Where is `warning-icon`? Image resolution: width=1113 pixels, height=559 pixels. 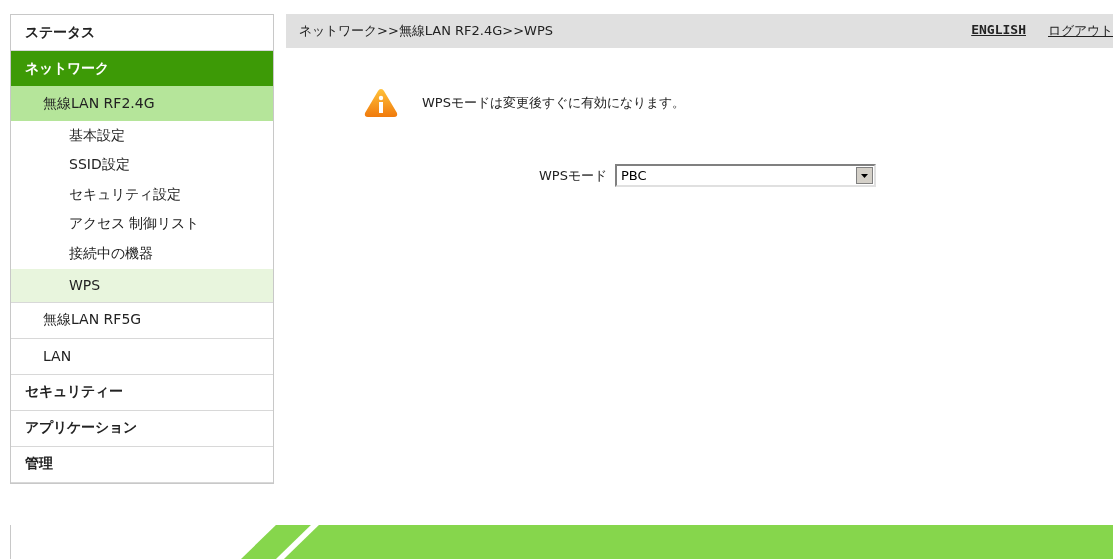 warning-icon is located at coordinates (381, 103).